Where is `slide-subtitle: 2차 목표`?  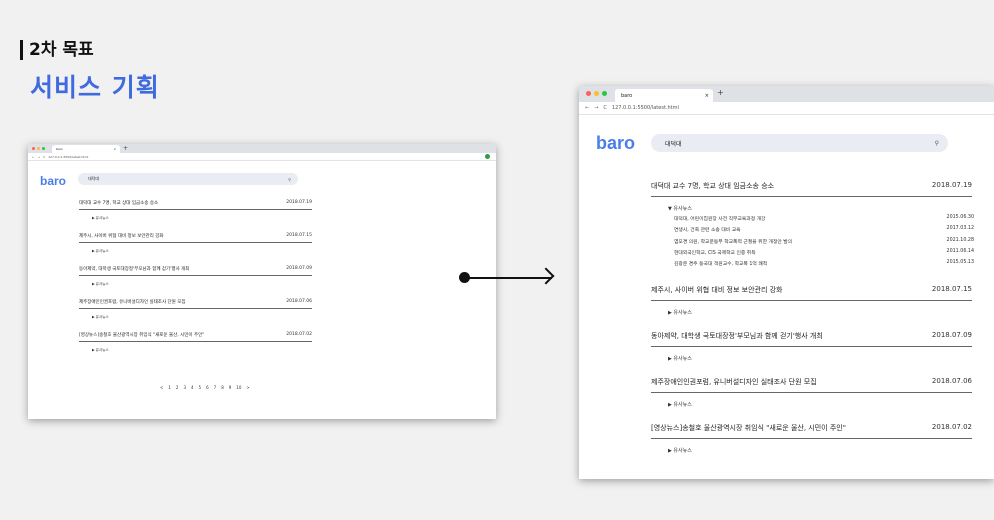 slide-subtitle: 2차 목표 is located at coordinates (90, 50).